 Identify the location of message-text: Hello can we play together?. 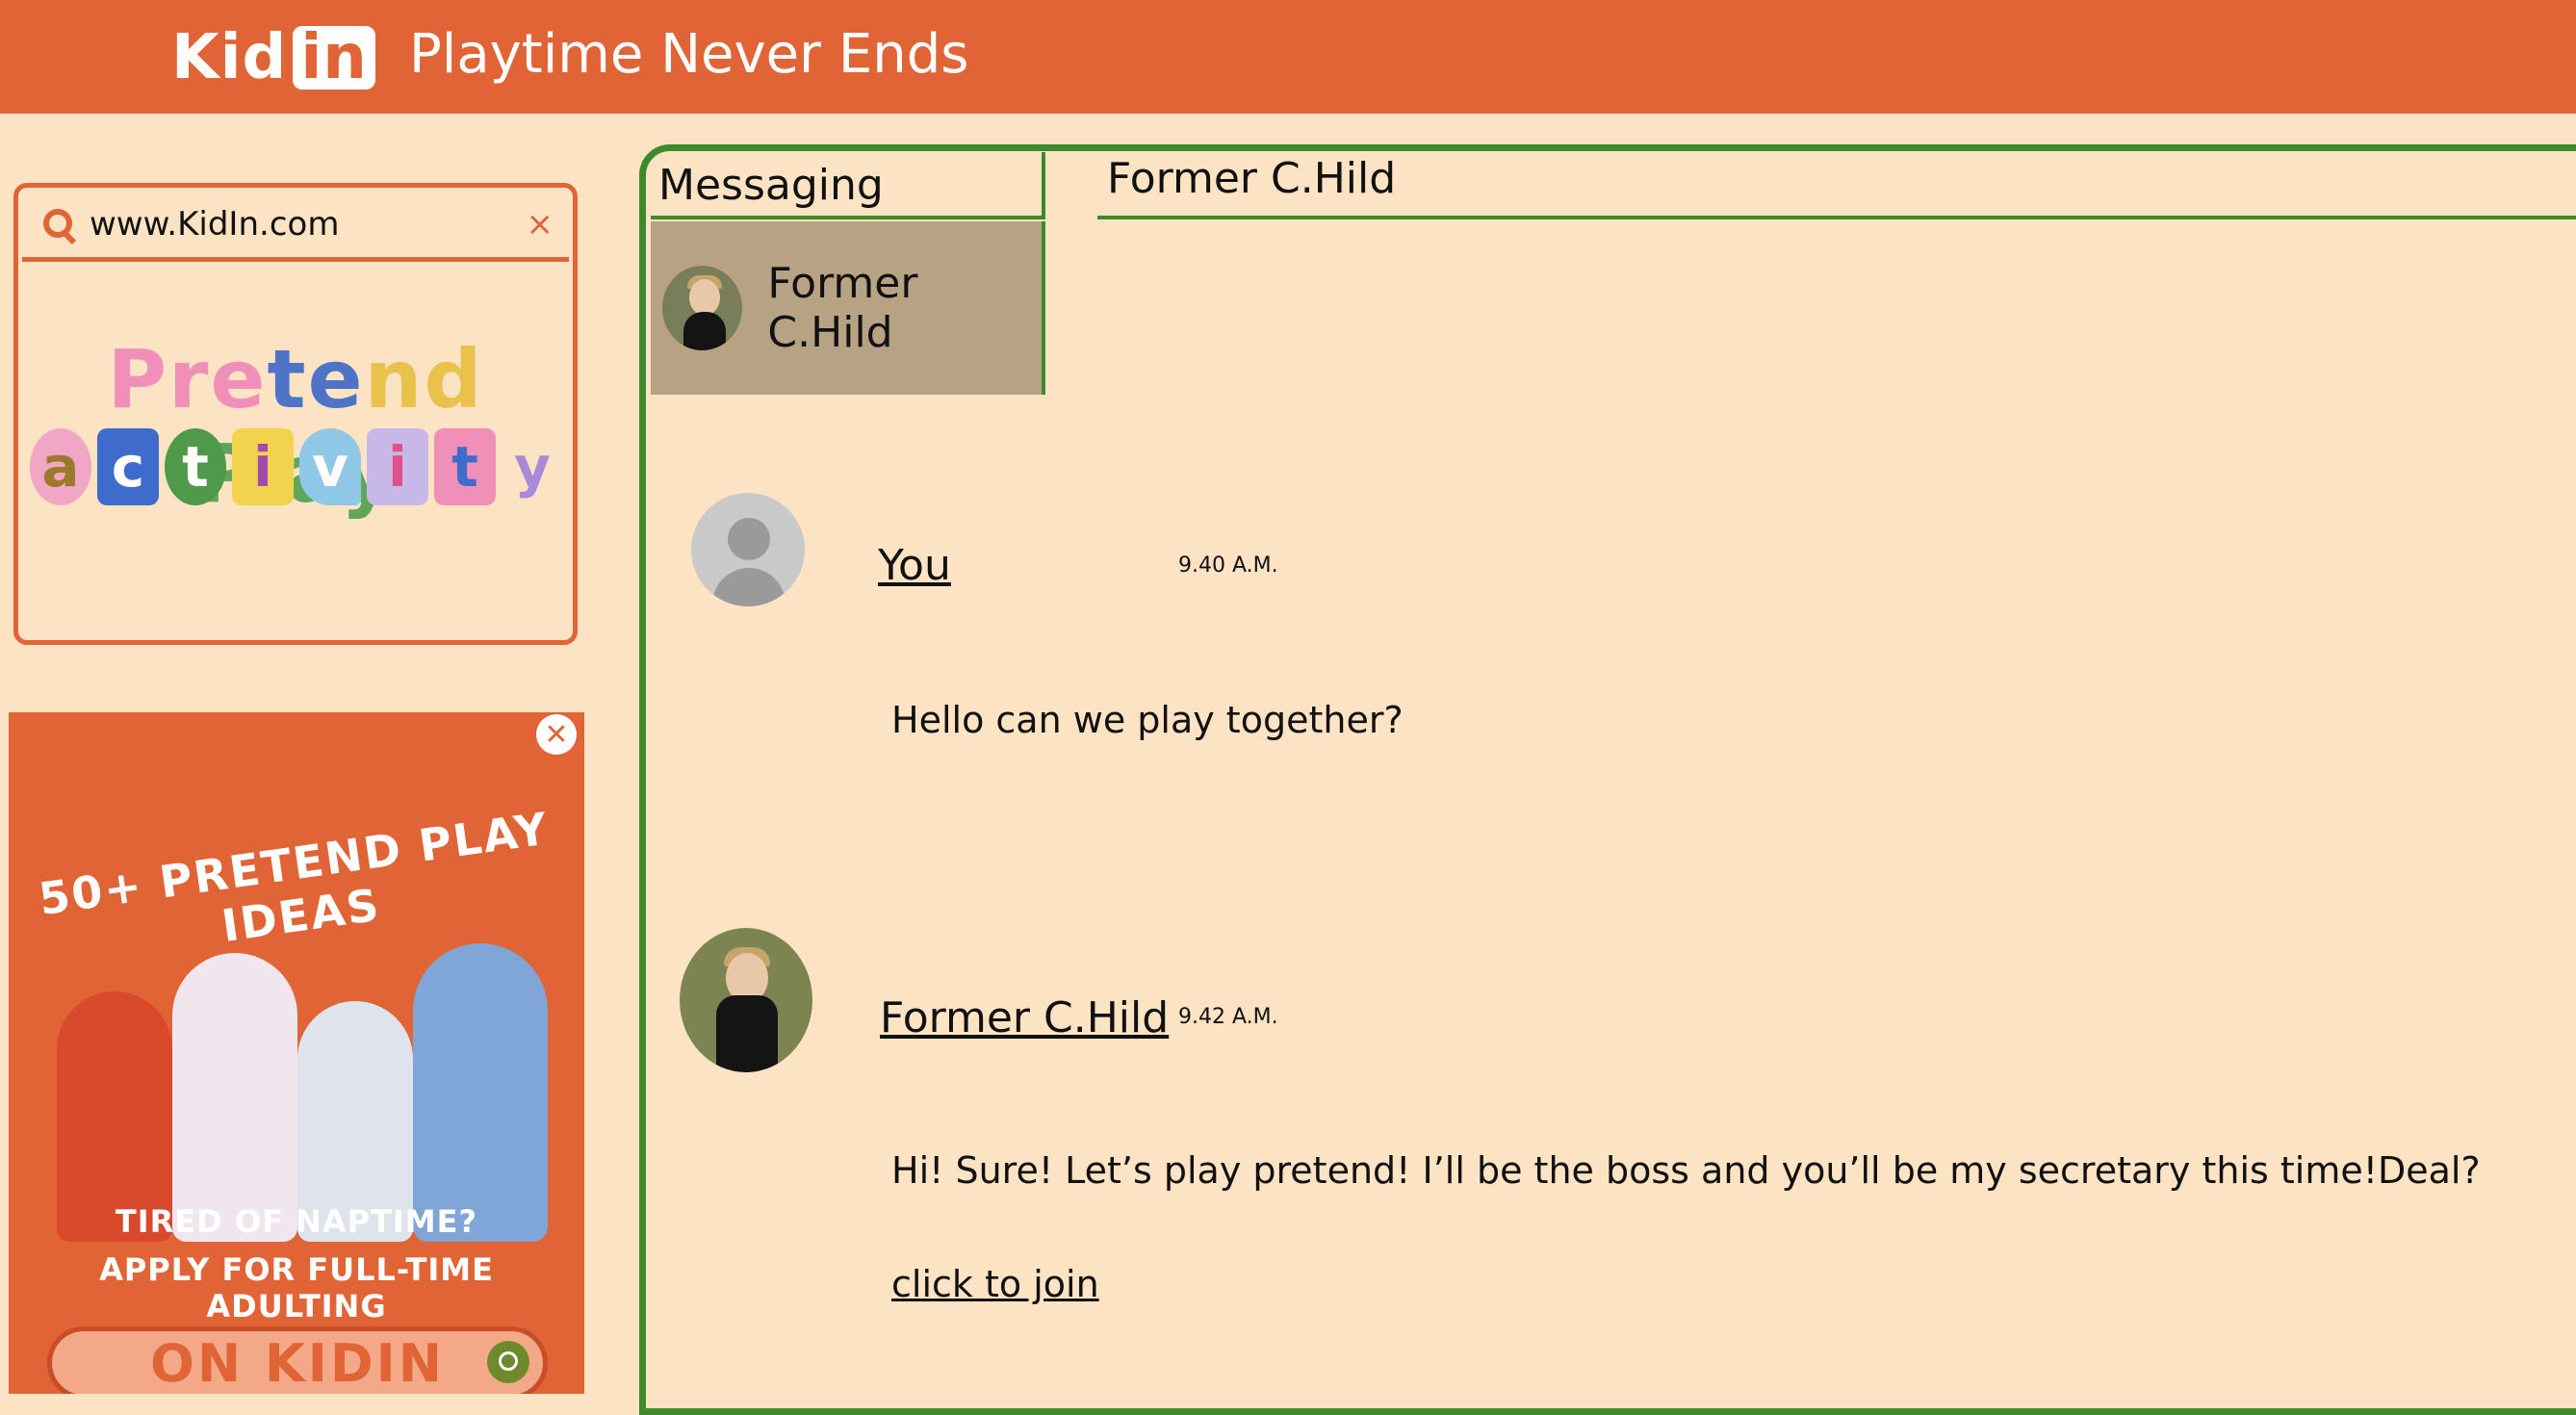
(1148, 720).